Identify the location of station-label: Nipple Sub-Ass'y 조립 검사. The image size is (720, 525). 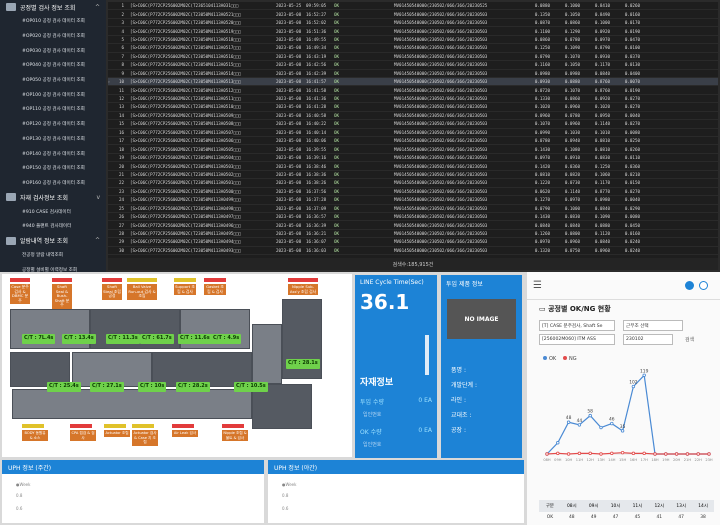
(303, 290).